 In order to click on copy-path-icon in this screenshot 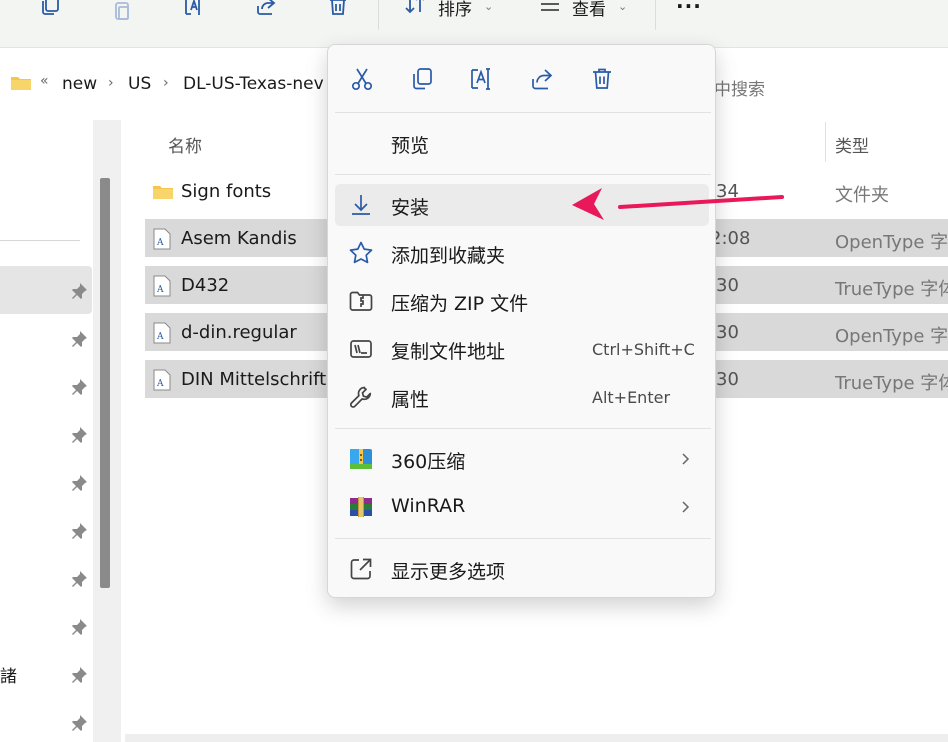, I will do `click(361, 349)`.